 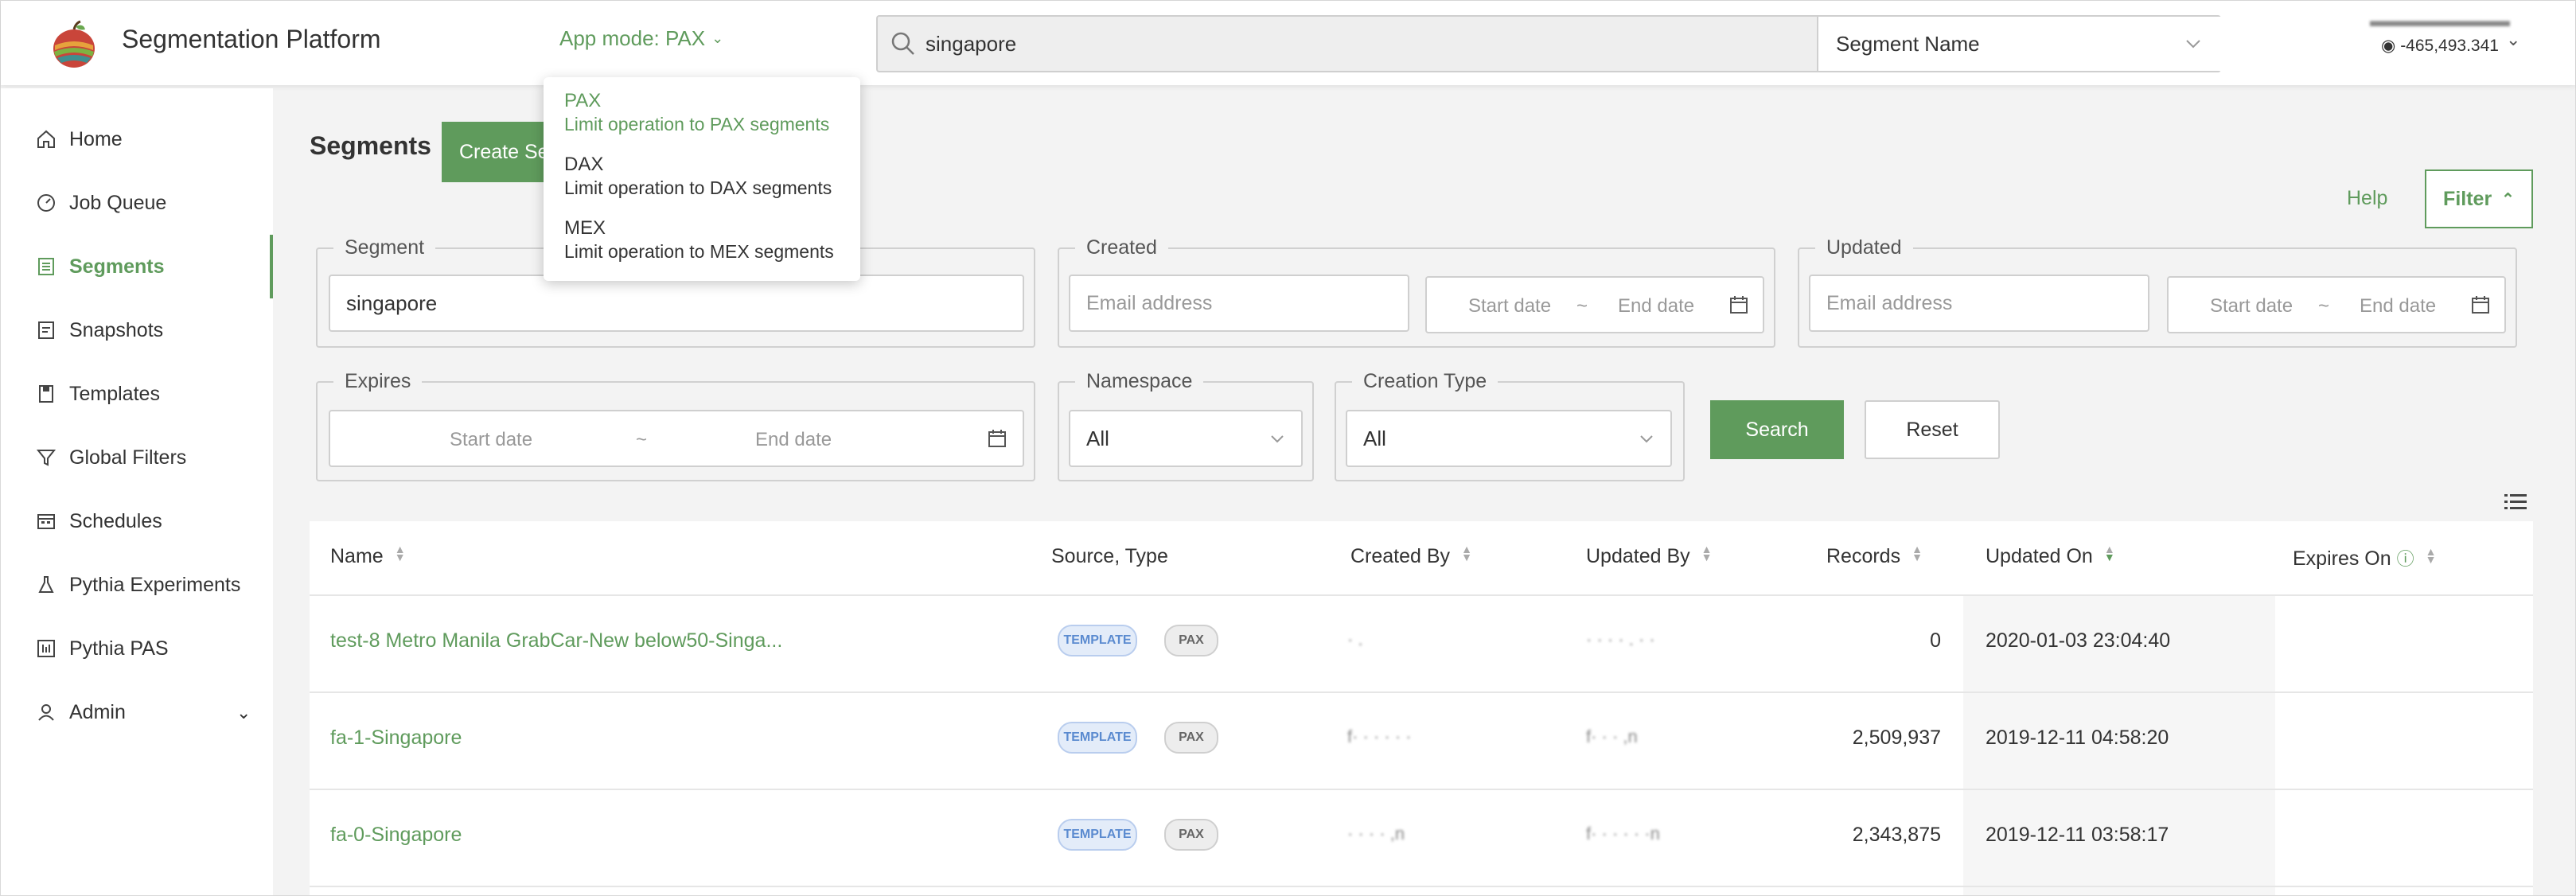 I want to click on column-label: Updated By, so click(x=1638, y=556).